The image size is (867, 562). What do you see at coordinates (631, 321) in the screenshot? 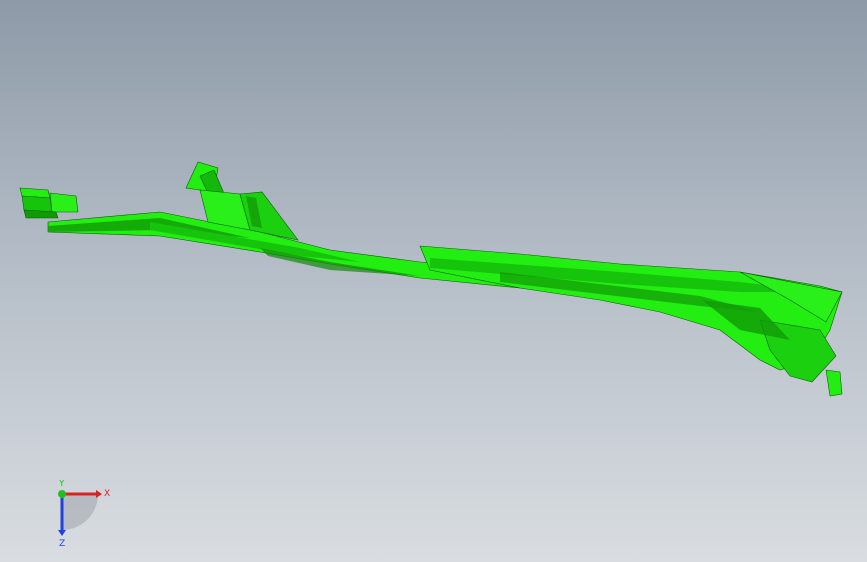
I see `model-right-section` at bounding box center [631, 321].